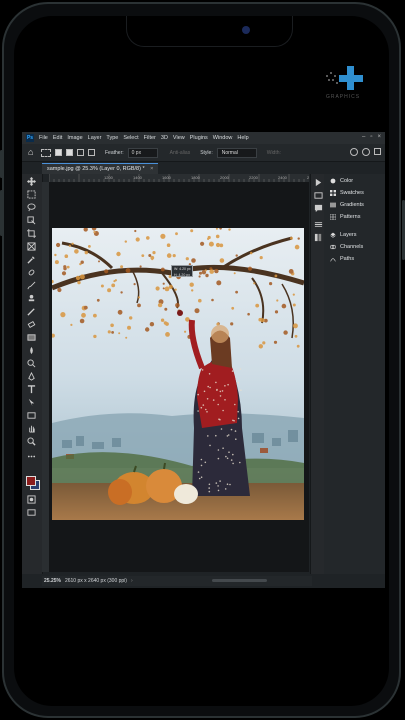 The width and height of the screenshot is (405, 720). What do you see at coordinates (31, 350) in the screenshot?
I see `blur-tool-icon` at bounding box center [31, 350].